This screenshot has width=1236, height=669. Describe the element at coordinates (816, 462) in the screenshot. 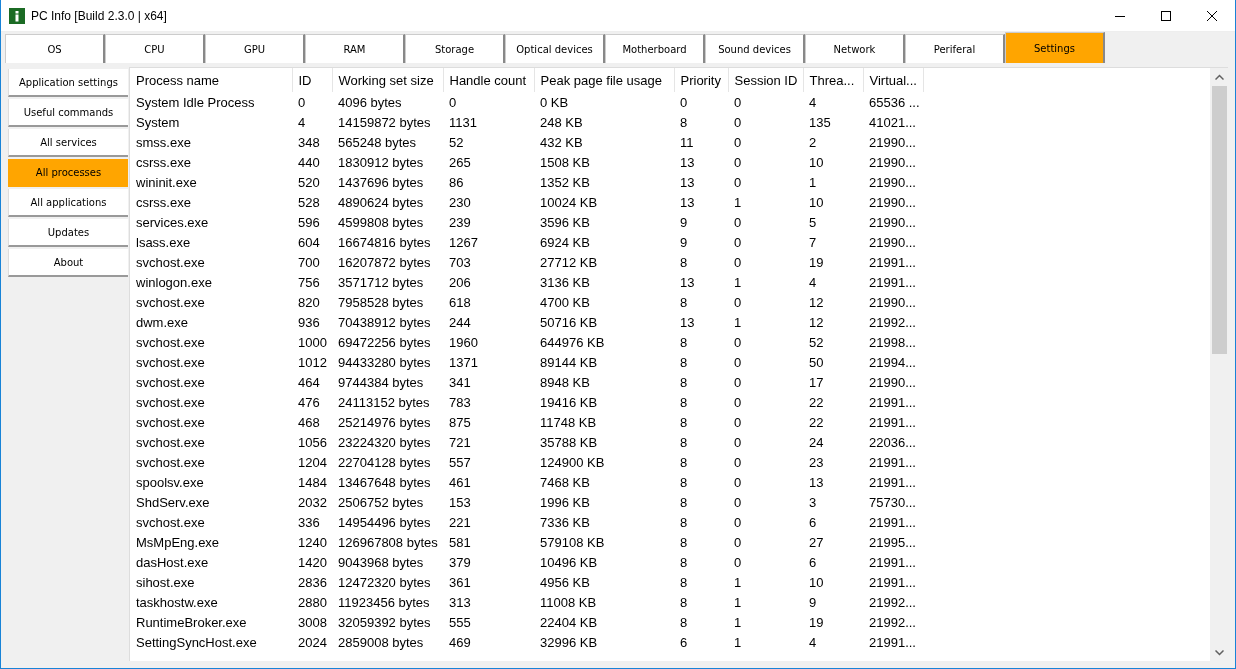

I see `table-cell-text: 23` at that location.